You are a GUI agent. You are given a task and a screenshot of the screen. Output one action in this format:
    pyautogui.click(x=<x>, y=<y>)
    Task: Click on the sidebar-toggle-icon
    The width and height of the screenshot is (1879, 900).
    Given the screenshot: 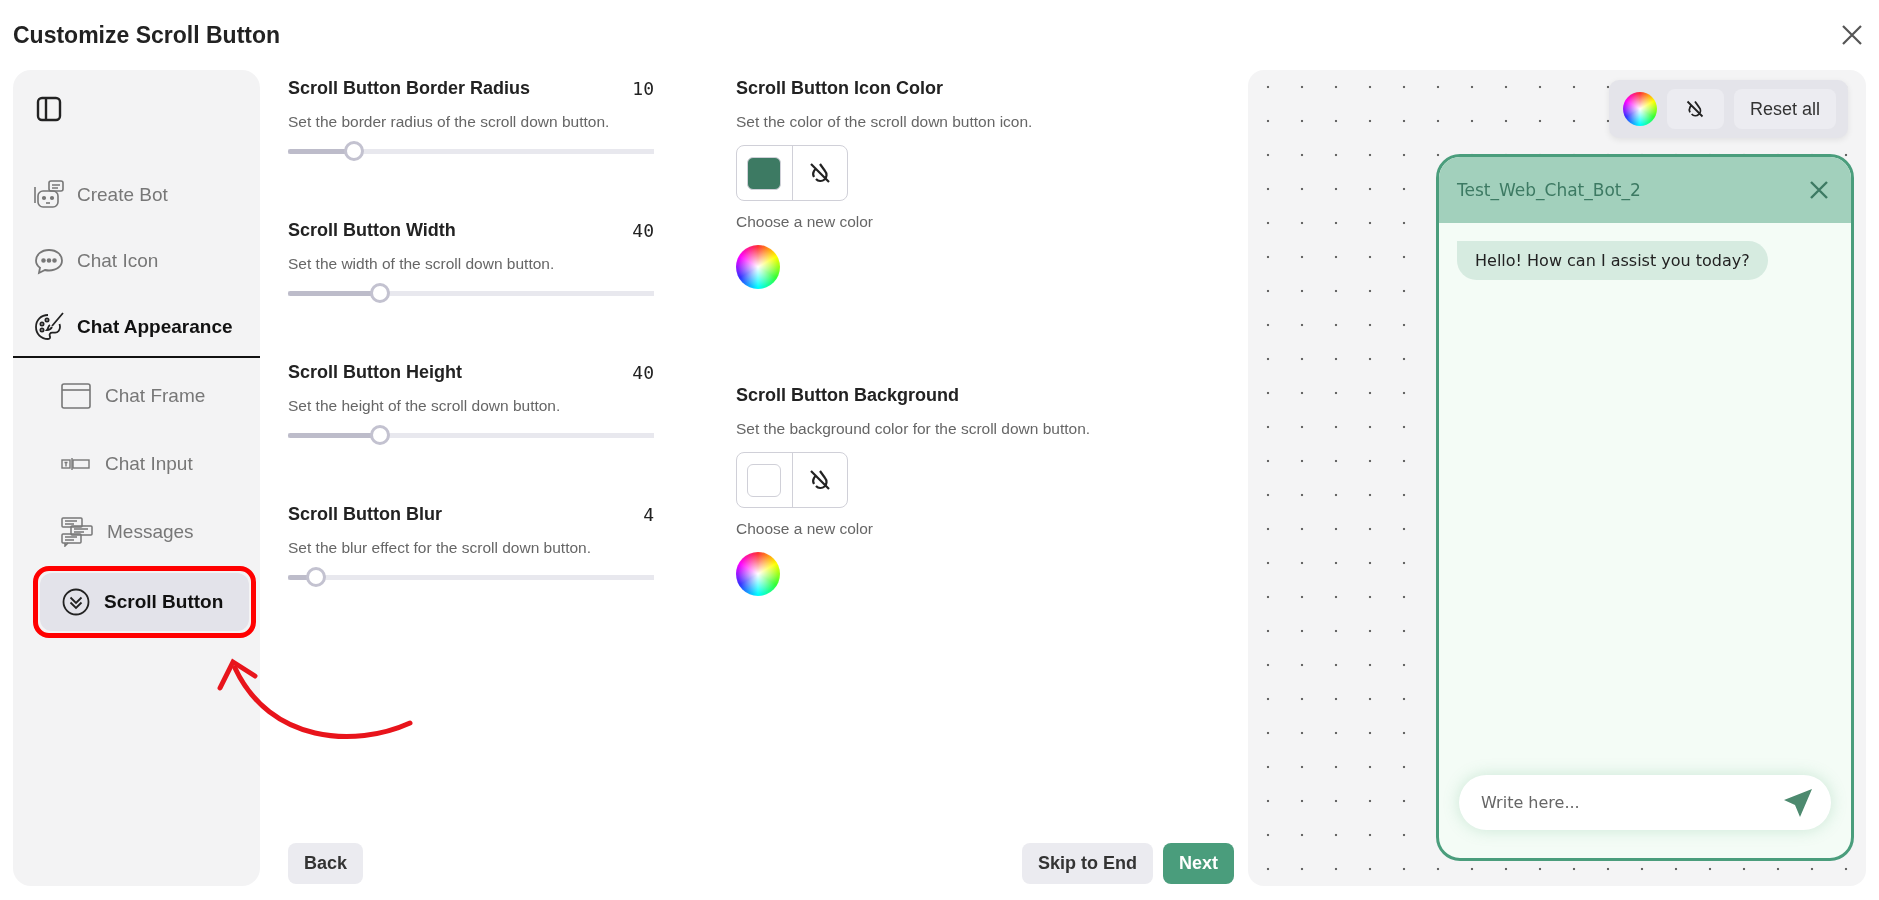 What is the action you would take?
    pyautogui.click(x=49, y=109)
    